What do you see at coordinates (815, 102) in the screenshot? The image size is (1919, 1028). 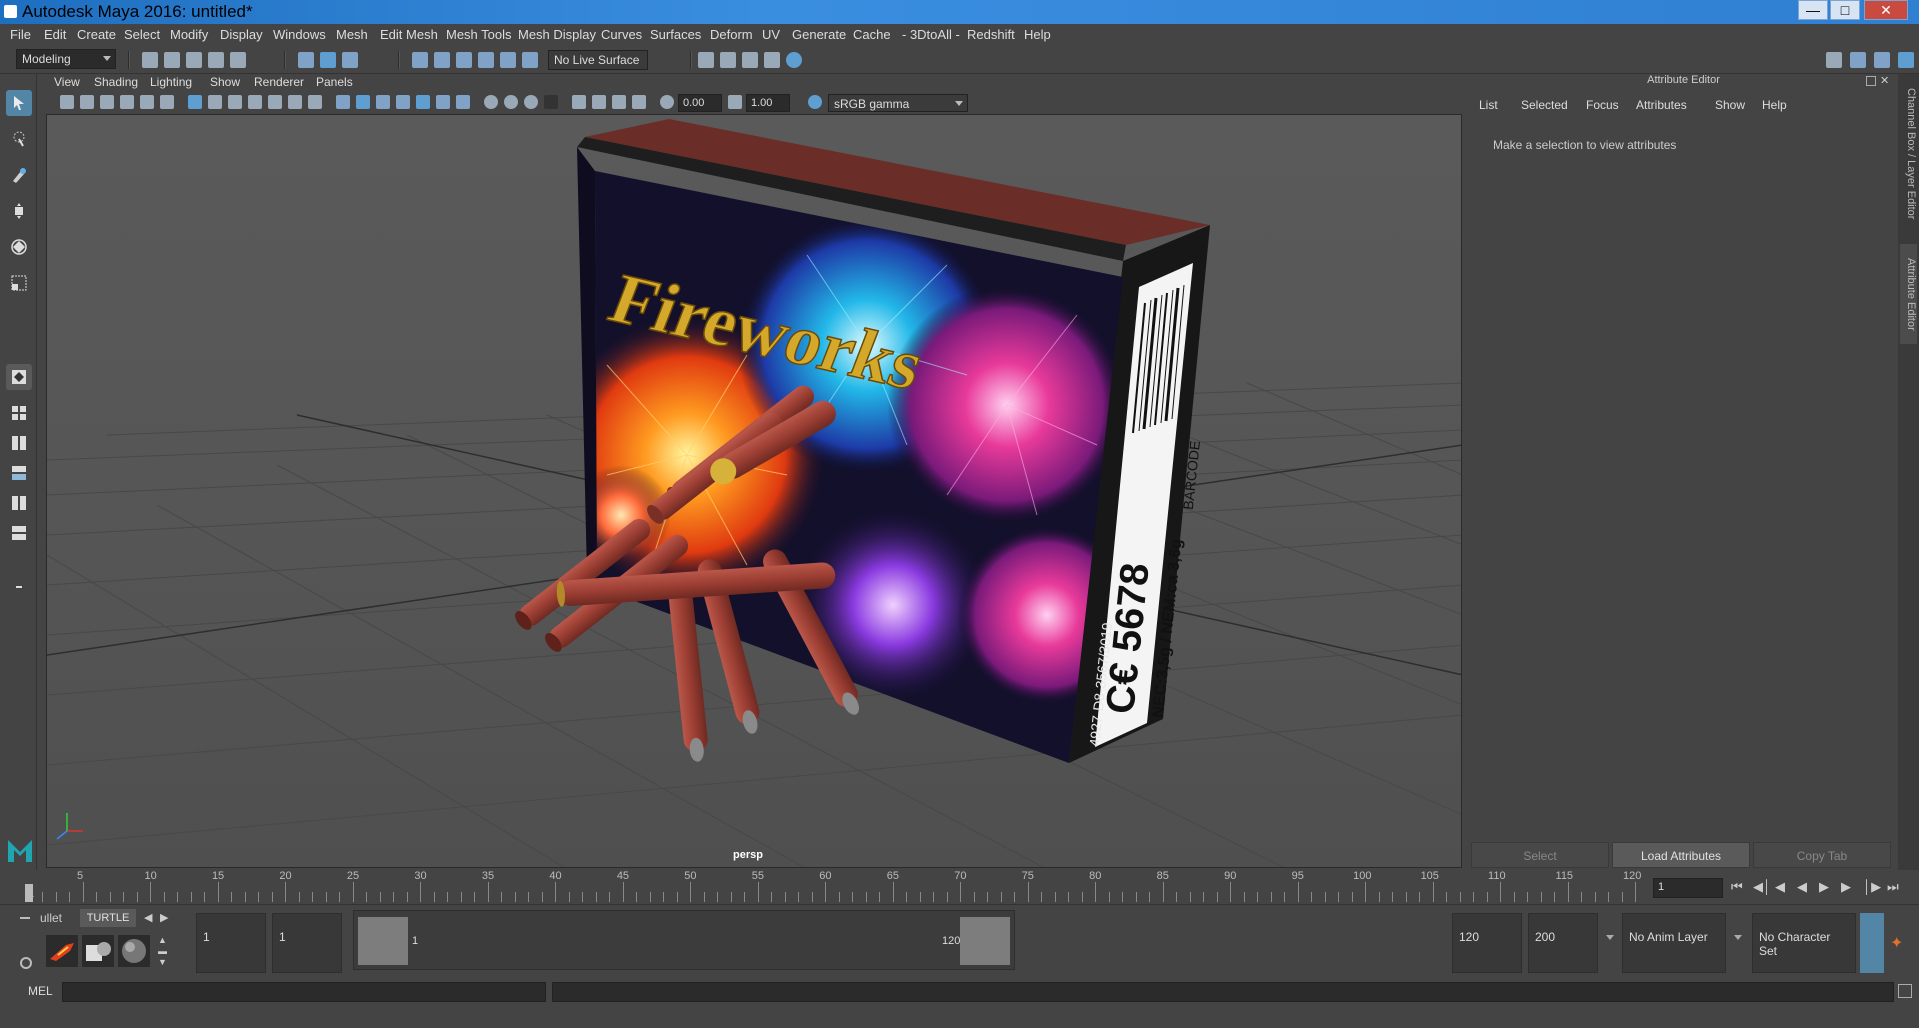 I see `color-management-icon` at bounding box center [815, 102].